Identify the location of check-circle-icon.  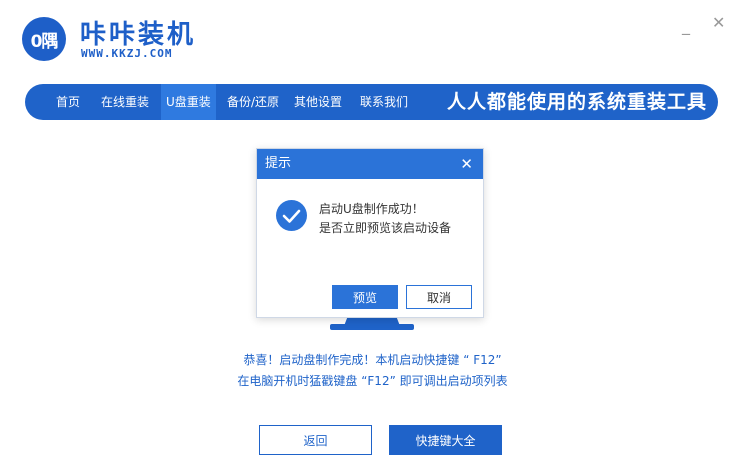
(291, 215).